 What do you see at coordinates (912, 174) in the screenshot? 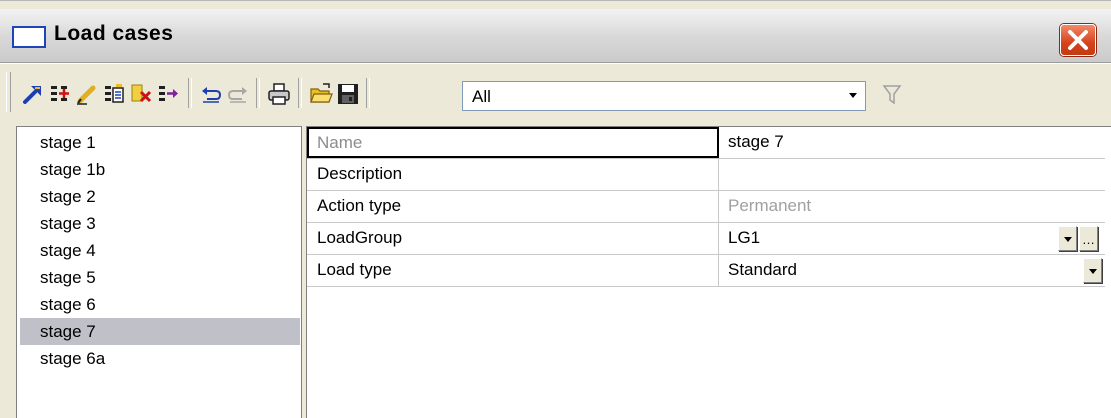
I see `description-field` at bounding box center [912, 174].